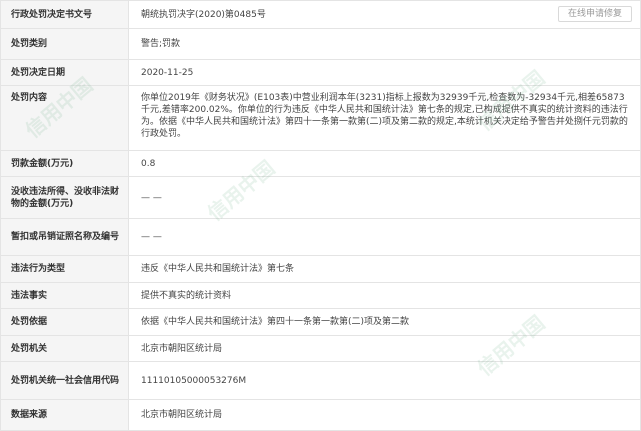 This screenshot has width=641, height=431. I want to click on value-decision-date: 2020-11-25, so click(384, 72).